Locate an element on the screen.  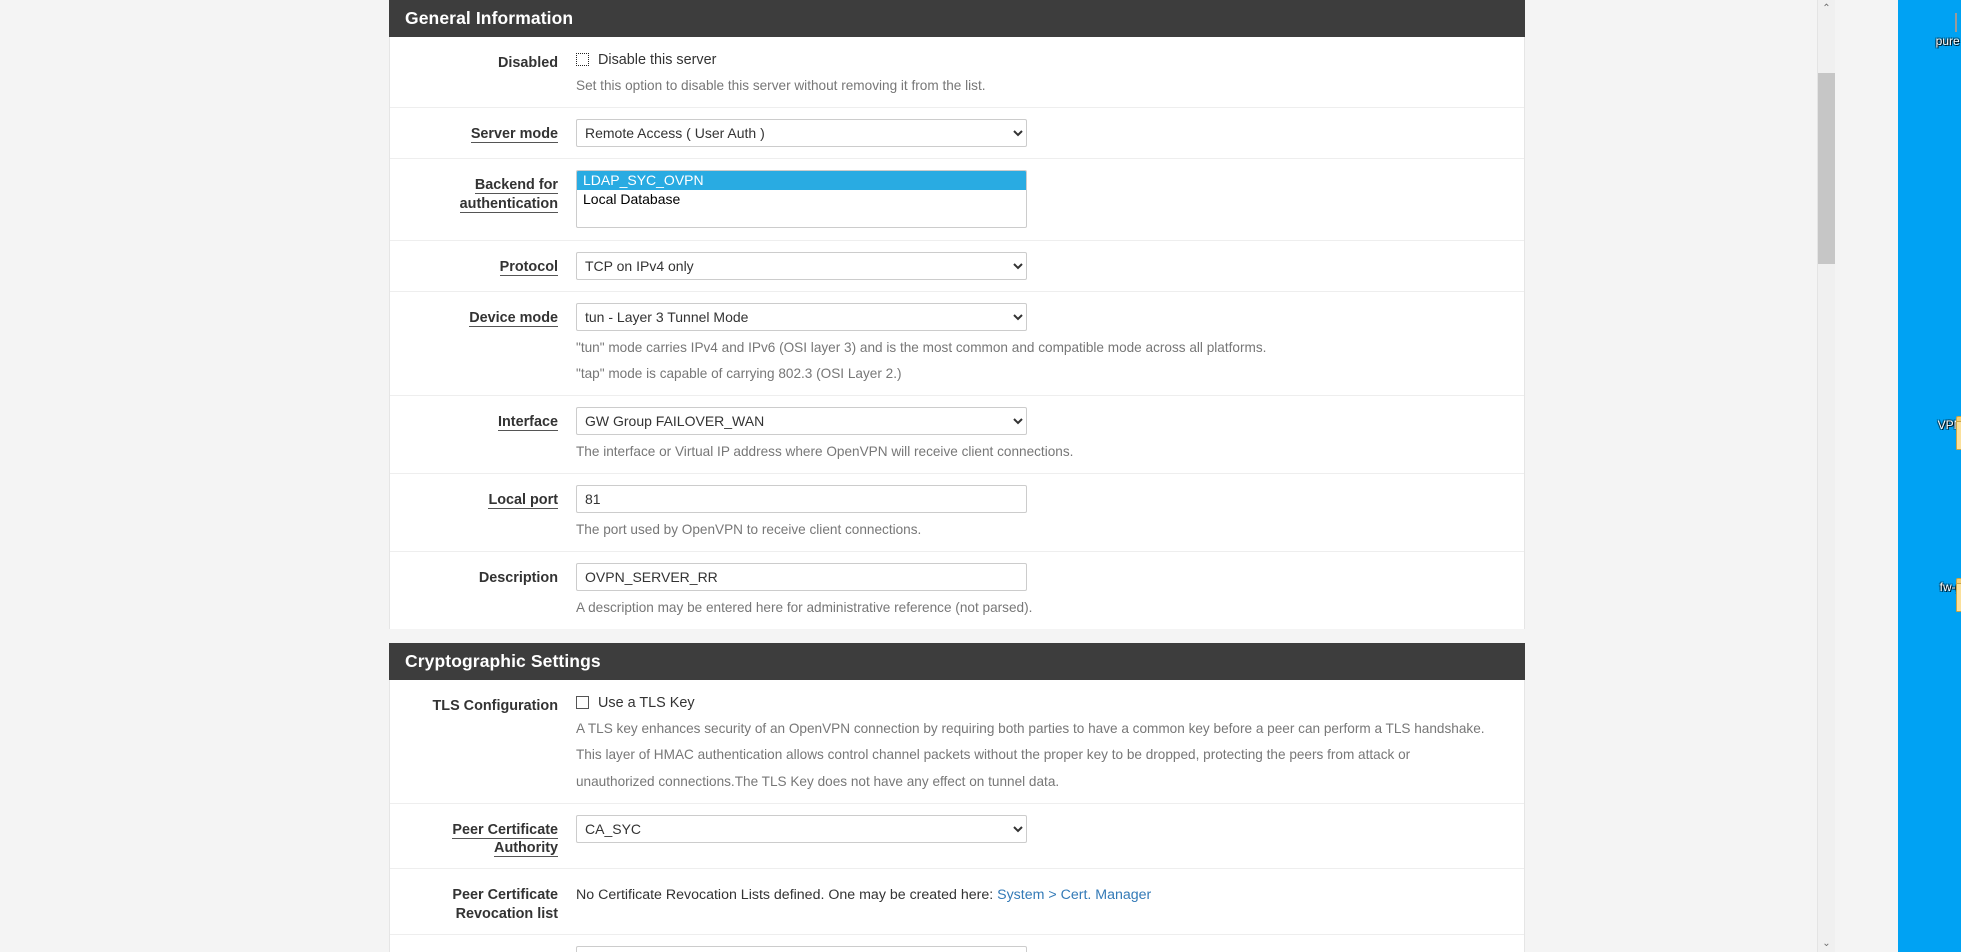
field-label-device-mode: Device mode is located at coordinates (513, 319).